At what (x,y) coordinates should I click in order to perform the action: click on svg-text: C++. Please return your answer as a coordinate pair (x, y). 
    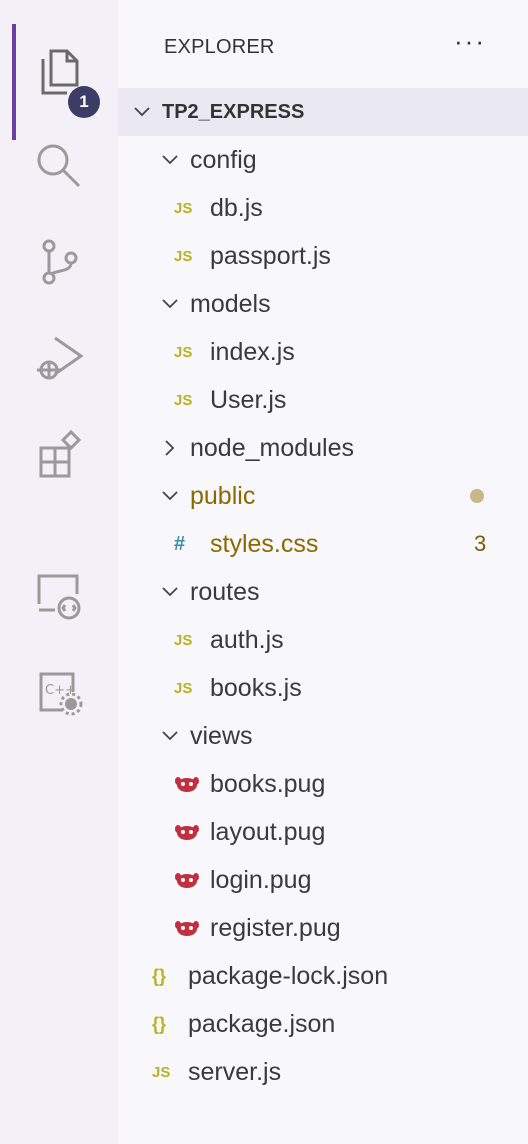
    Looking at the image, I should click on (60, 690).